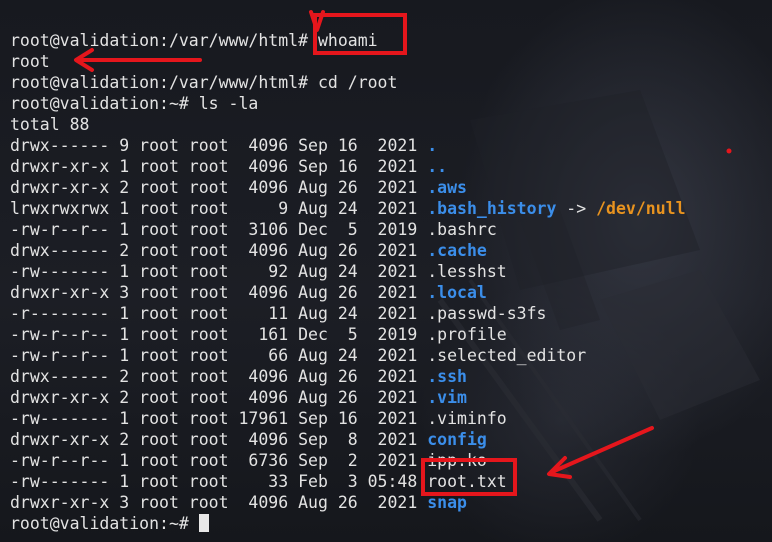  I want to click on arrow-pointing-root-txt-icon, so click(600, 452).